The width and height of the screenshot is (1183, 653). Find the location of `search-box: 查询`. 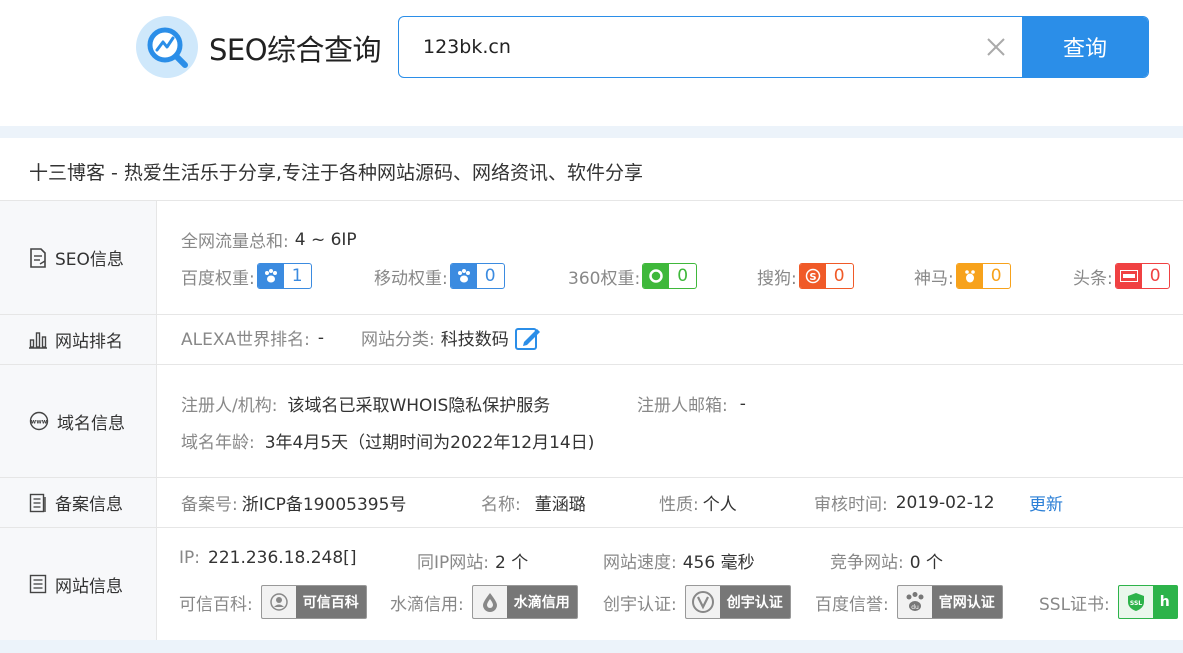

search-box: 查询 is located at coordinates (773, 47).